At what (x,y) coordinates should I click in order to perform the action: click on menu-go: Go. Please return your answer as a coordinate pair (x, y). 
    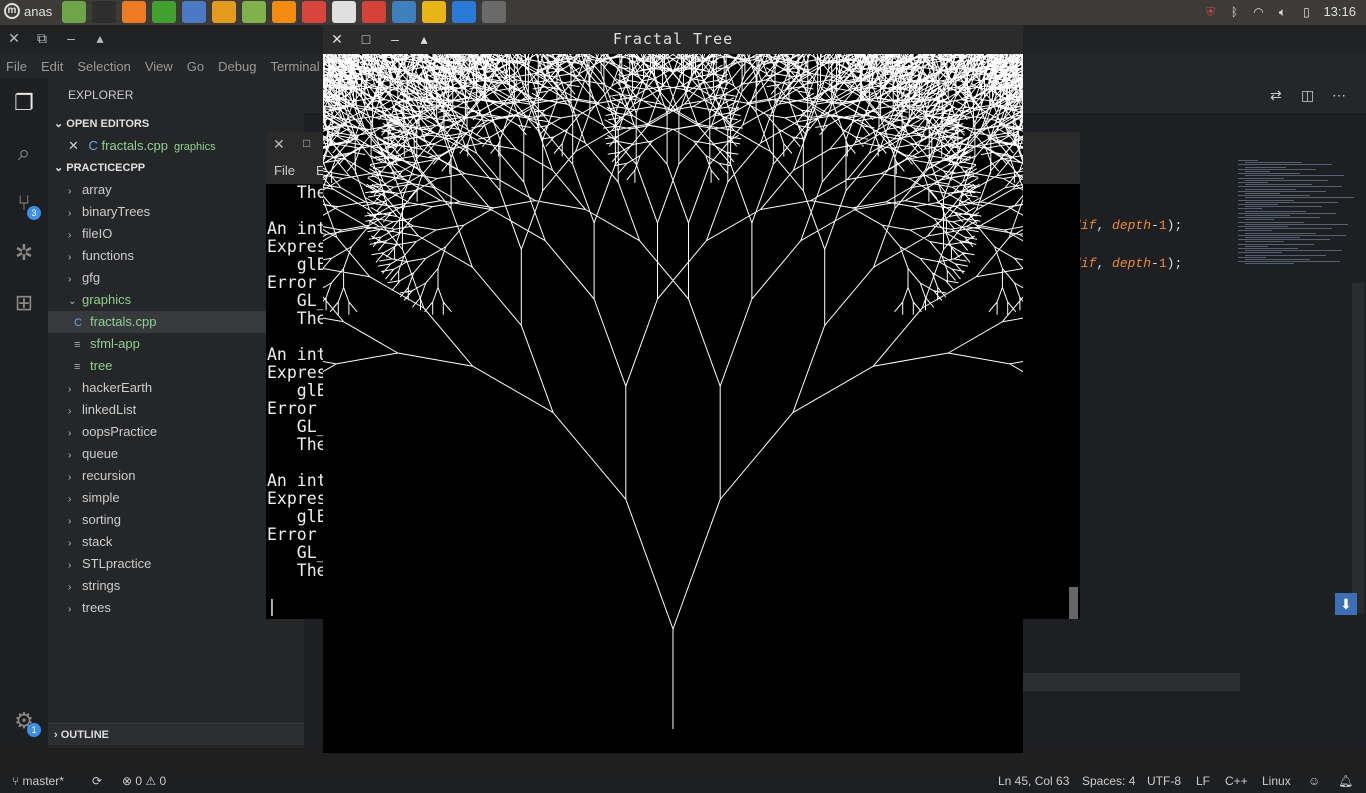
    Looking at the image, I should click on (195, 66).